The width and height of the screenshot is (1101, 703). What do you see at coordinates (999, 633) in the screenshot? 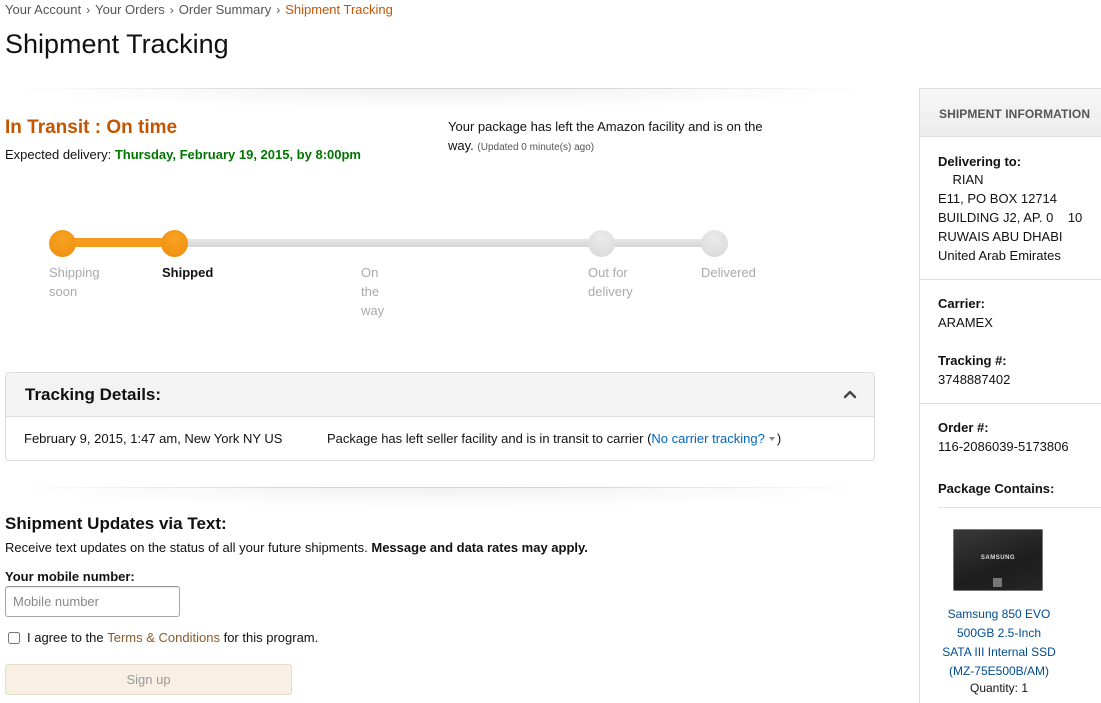
I see `product-name-line: 500GB 2.5-Inch` at bounding box center [999, 633].